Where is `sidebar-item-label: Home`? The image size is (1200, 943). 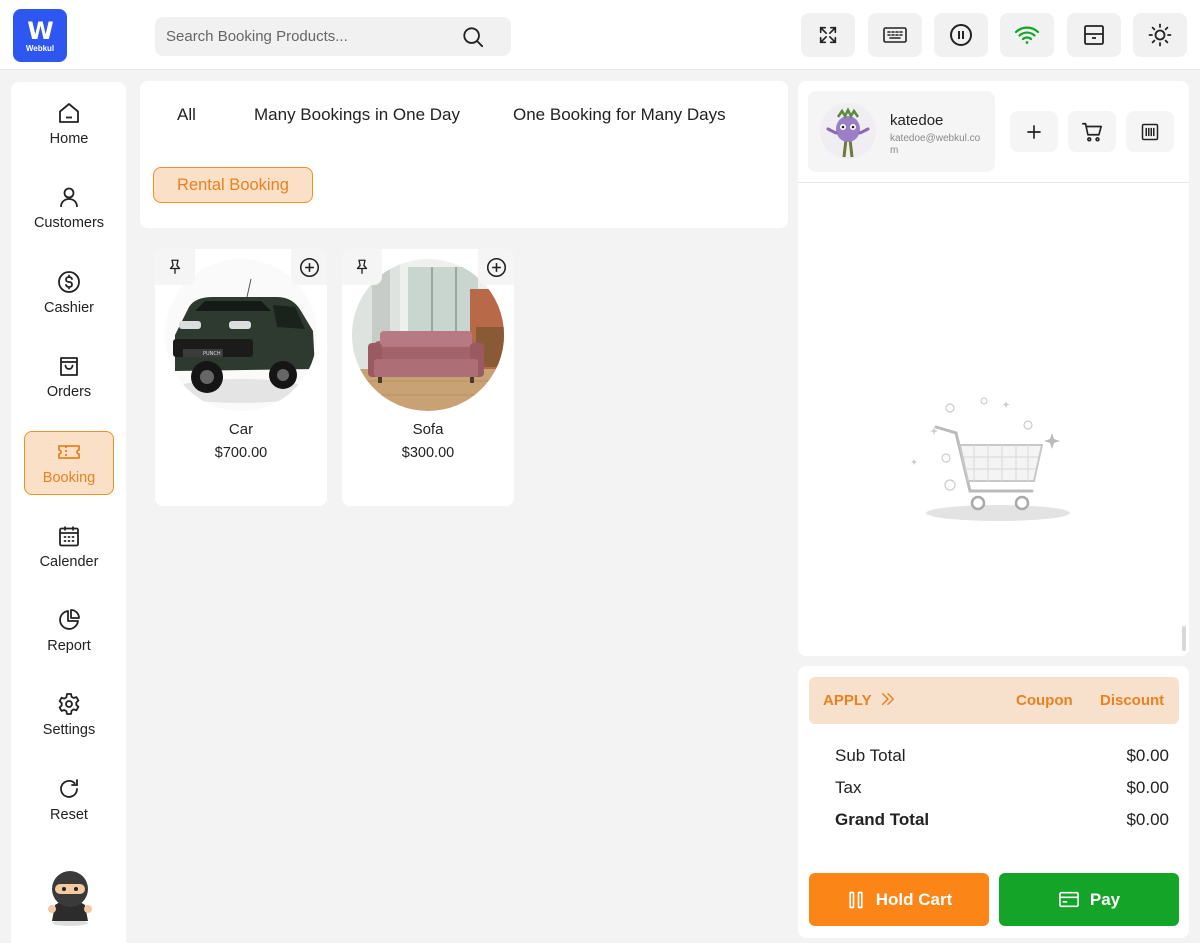
sidebar-item-label: Home is located at coordinates (69, 139).